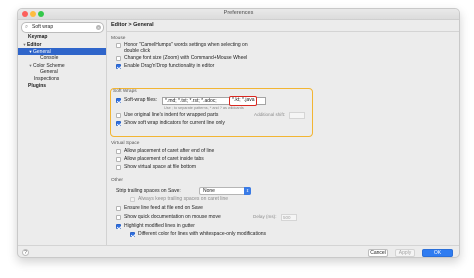 The width and height of the screenshot is (474, 278). What do you see at coordinates (43, 27) in the screenshot?
I see `search-input-value: Soft wrap` at bounding box center [43, 27].